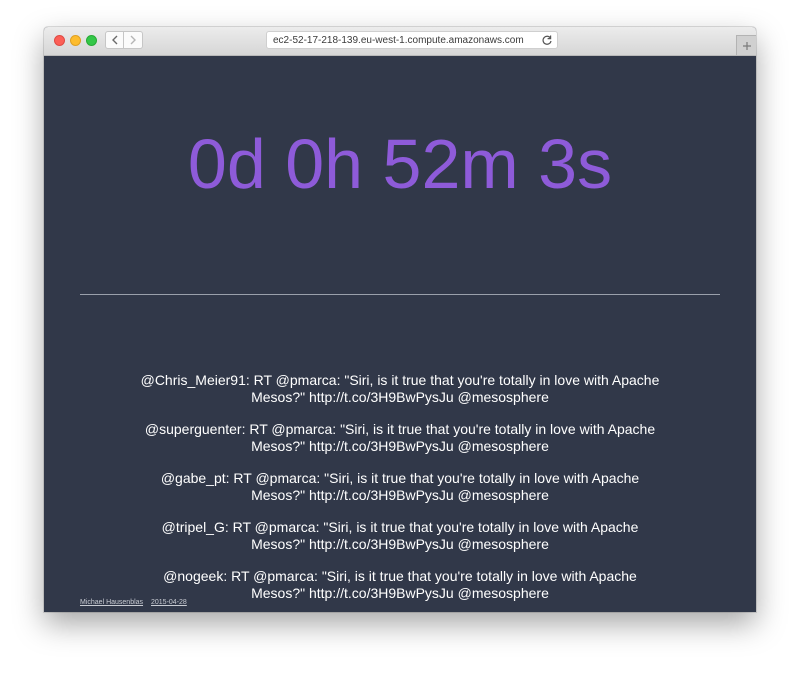 Image resolution: width=800 pixels, height=675 pixels. I want to click on plus-icon, so click(746, 45).